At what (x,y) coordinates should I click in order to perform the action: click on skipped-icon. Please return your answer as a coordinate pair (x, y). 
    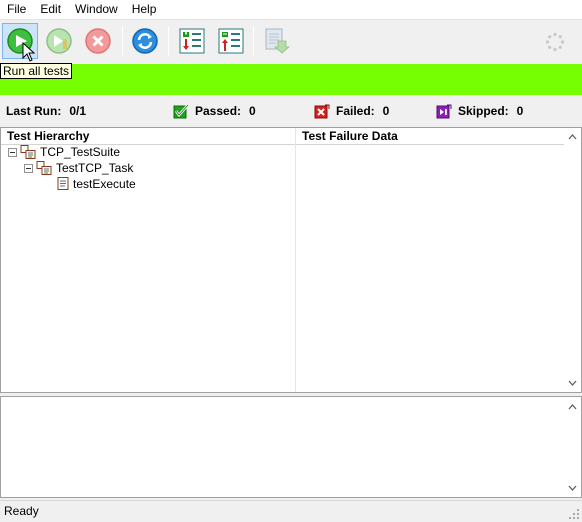
    Looking at the image, I should click on (444, 111).